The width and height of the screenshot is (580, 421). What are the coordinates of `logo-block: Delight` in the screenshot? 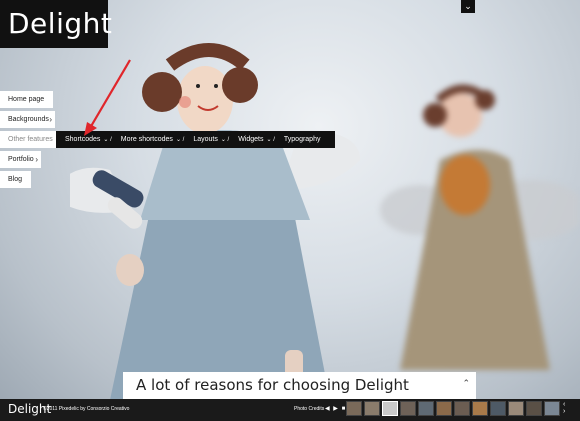 It's located at (56, 24).